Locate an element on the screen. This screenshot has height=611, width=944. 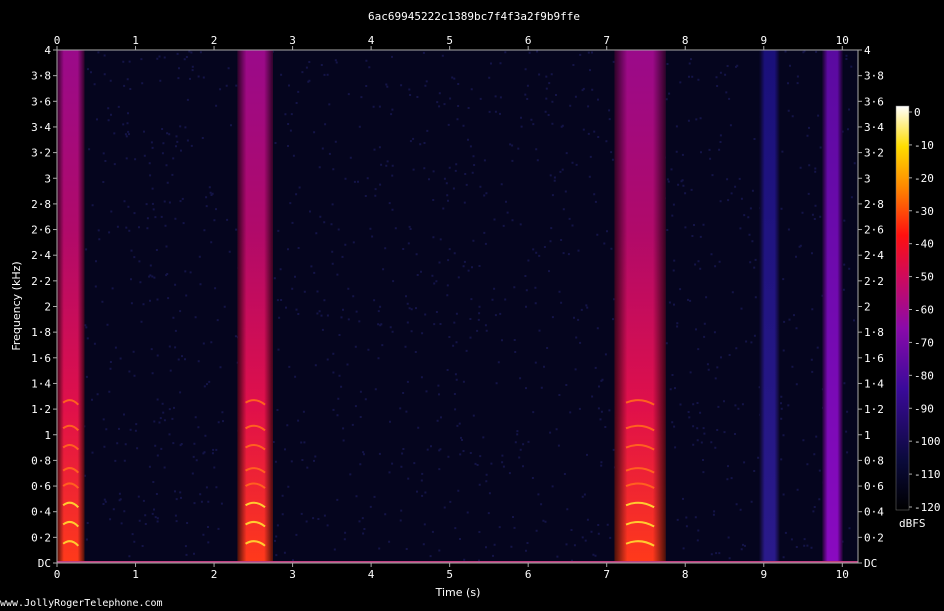
colorbar is located at coordinates (902, 308).